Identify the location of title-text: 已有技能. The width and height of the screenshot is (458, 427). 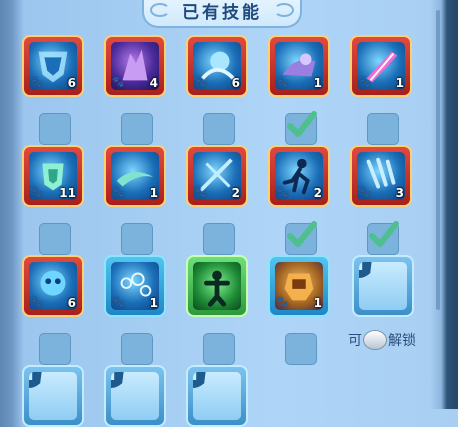
(222, 12).